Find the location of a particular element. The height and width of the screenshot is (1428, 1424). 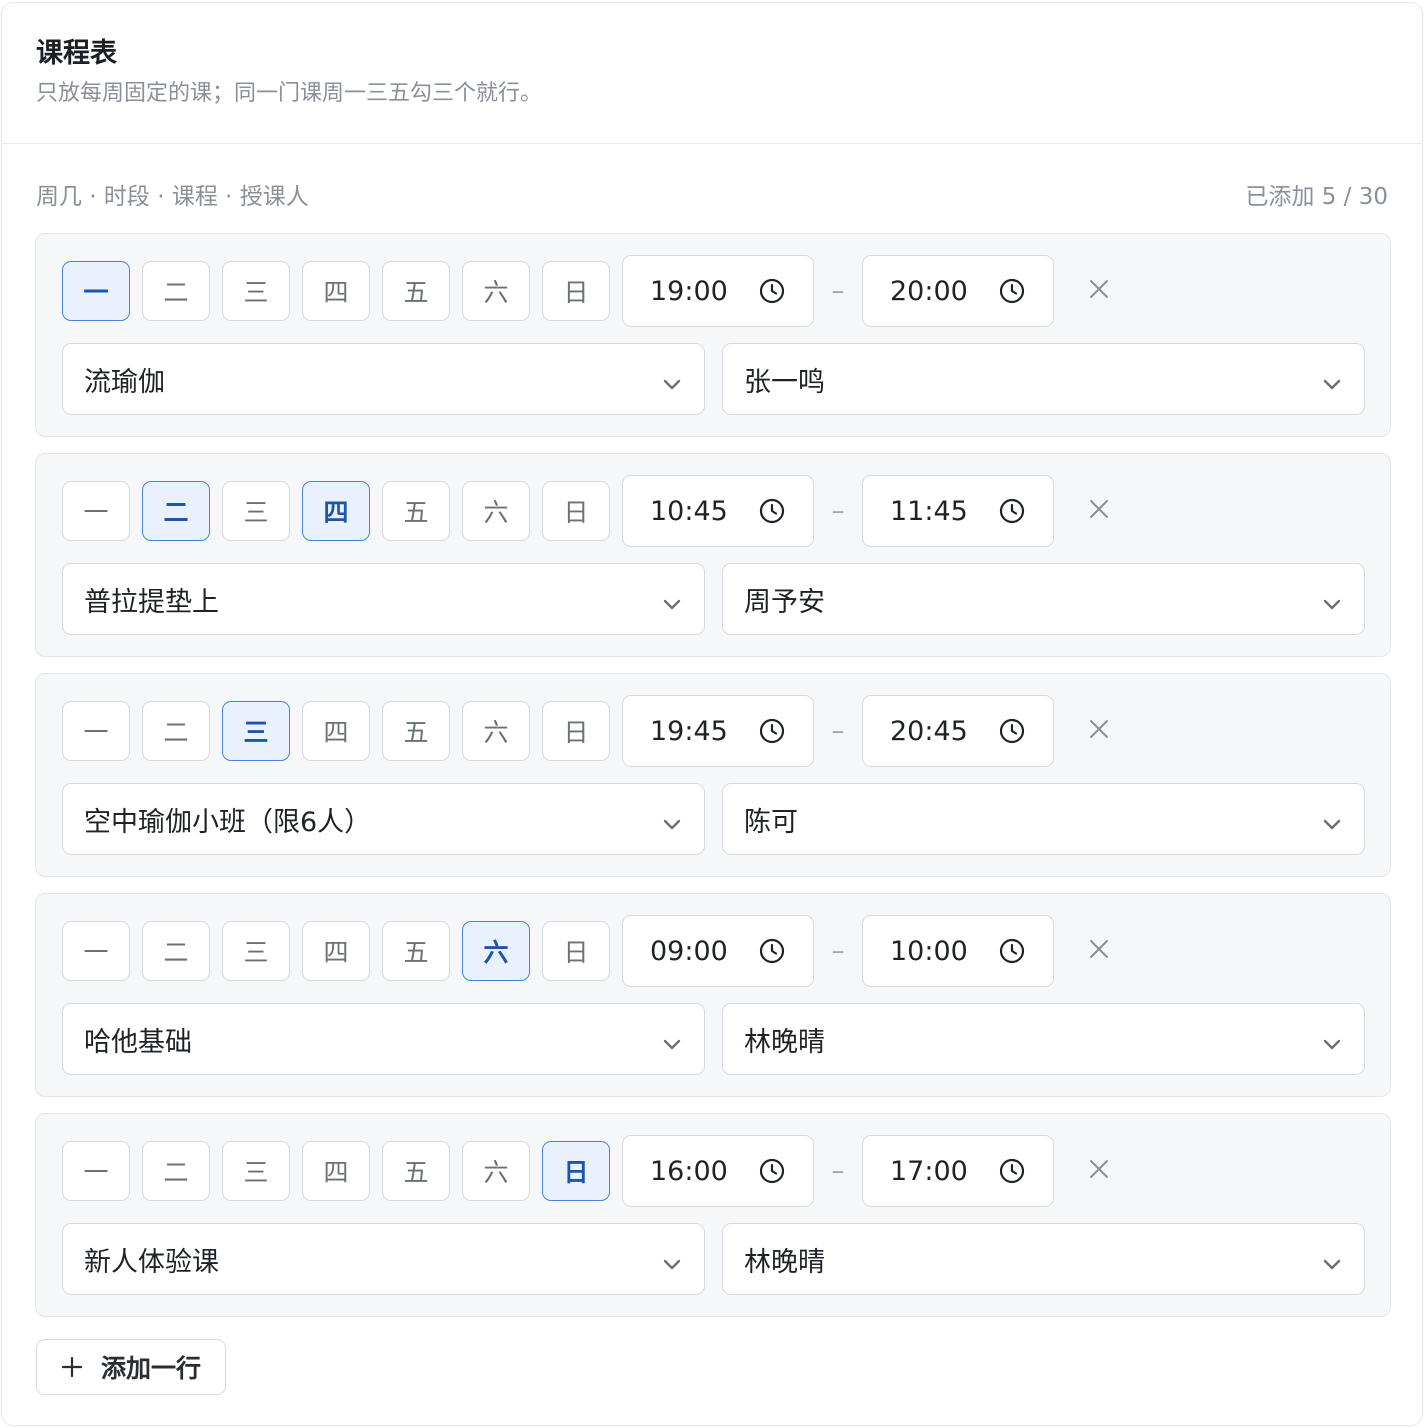

add-row-button: 添加一行 is located at coordinates (131, 1367).